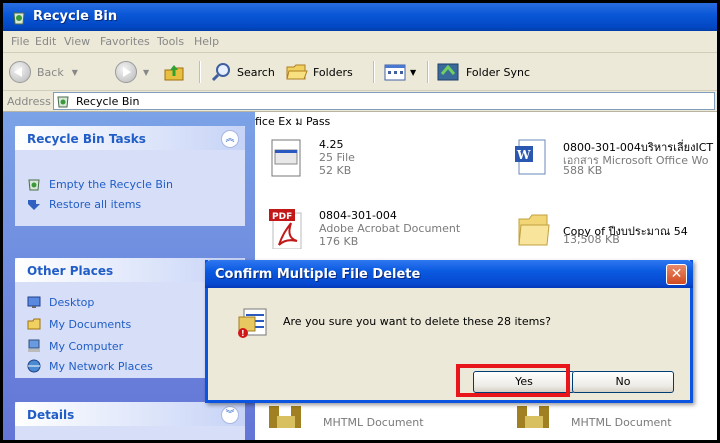 The height and width of the screenshot is (443, 720). Describe the element at coordinates (34, 205) in the screenshot. I see `restore-icon` at that location.